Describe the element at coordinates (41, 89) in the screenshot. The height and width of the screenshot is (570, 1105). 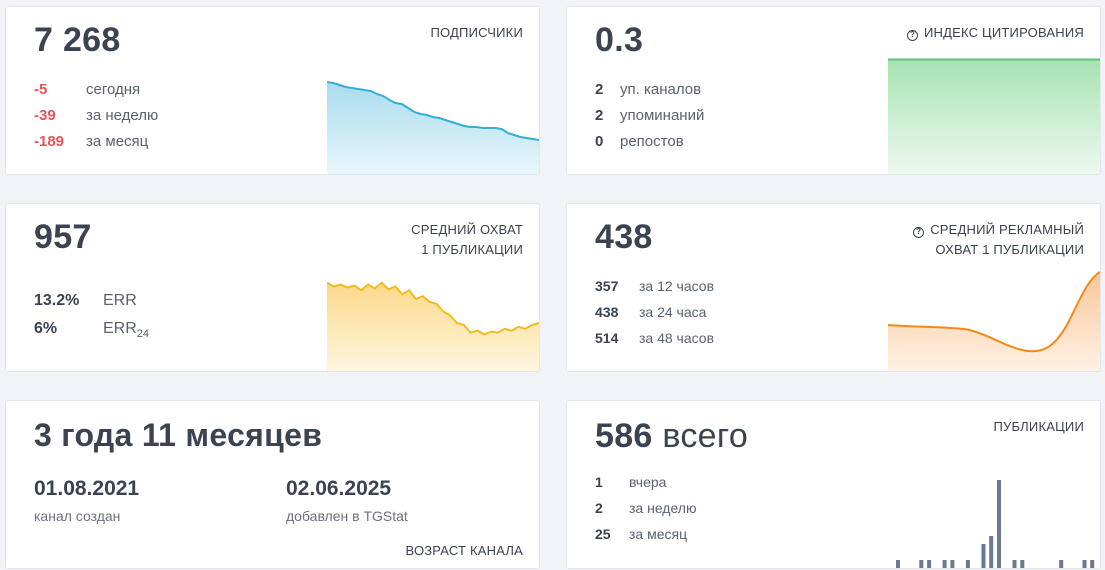
I see `change-today-value: -5` at that location.